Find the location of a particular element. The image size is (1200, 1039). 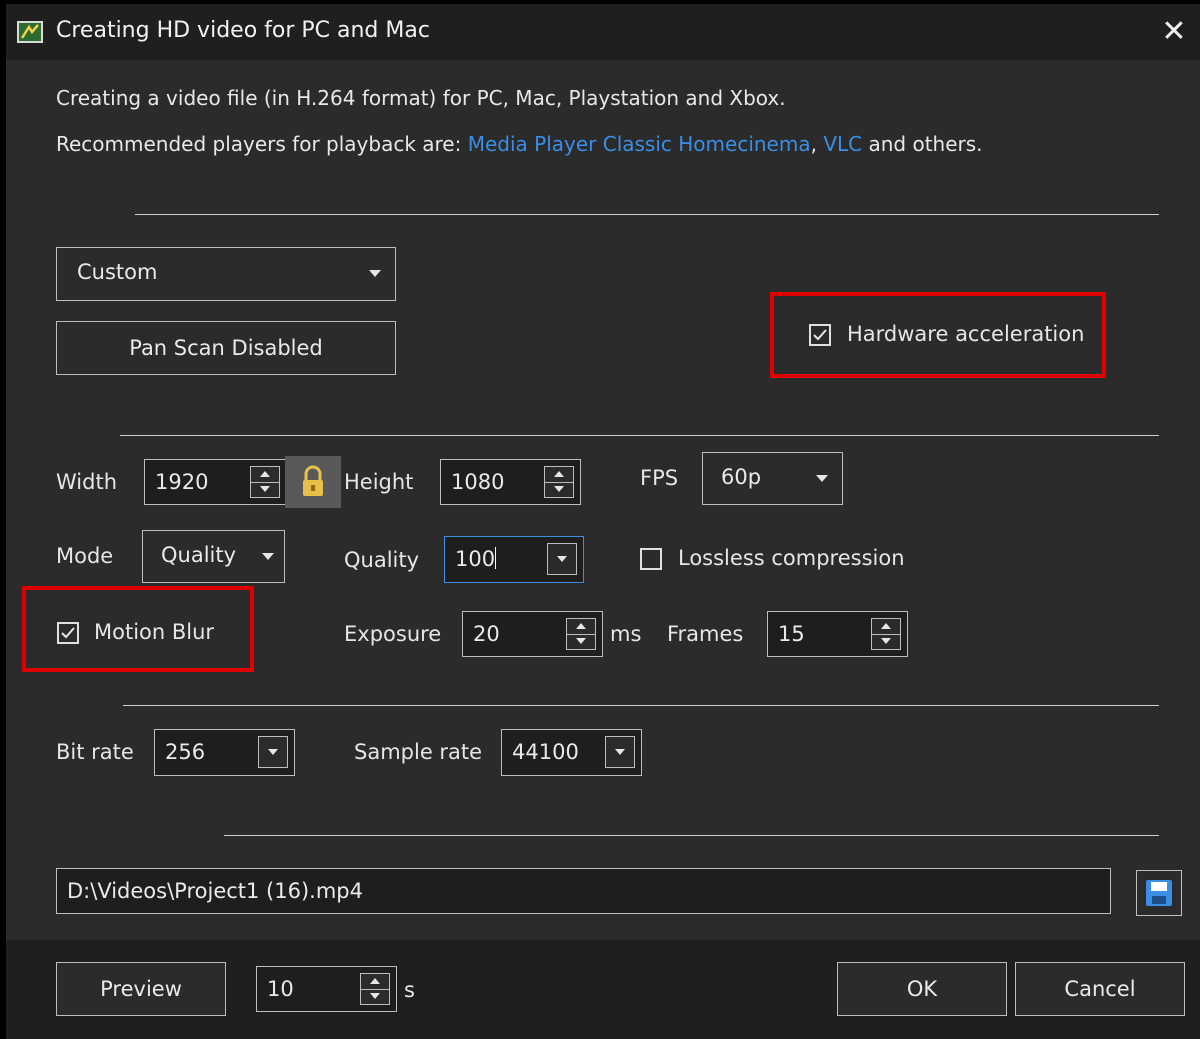

output-path-input: D:\Videos\Project1 (16).mp4 is located at coordinates (583, 891).